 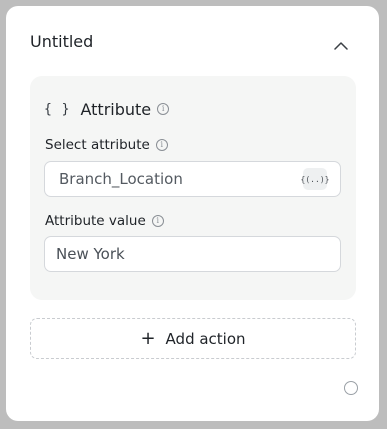 What do you see at coordinates (97, 145) in the screenshot?
I see `select-attribute-label-text: Select attribute` at bounding box center [97, 145].